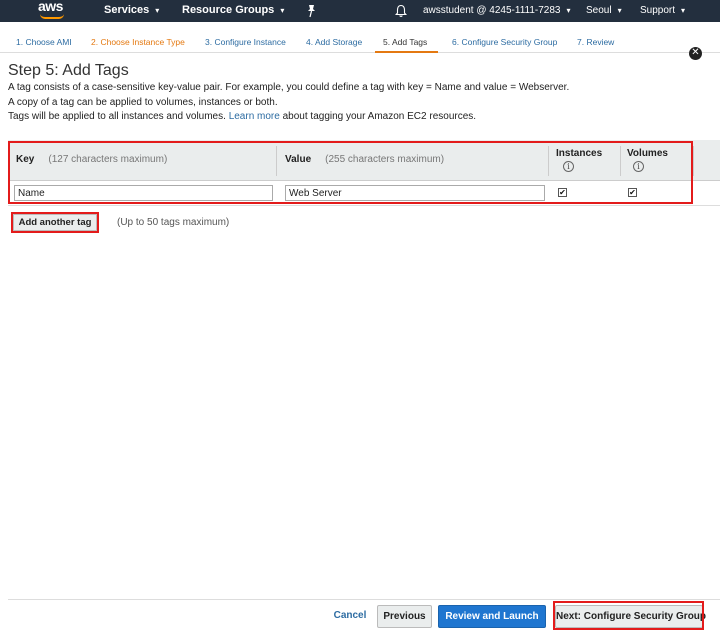 The width and height of the screenshot is (720, 636). I want to click on services-label: Services, so click(127, 10).